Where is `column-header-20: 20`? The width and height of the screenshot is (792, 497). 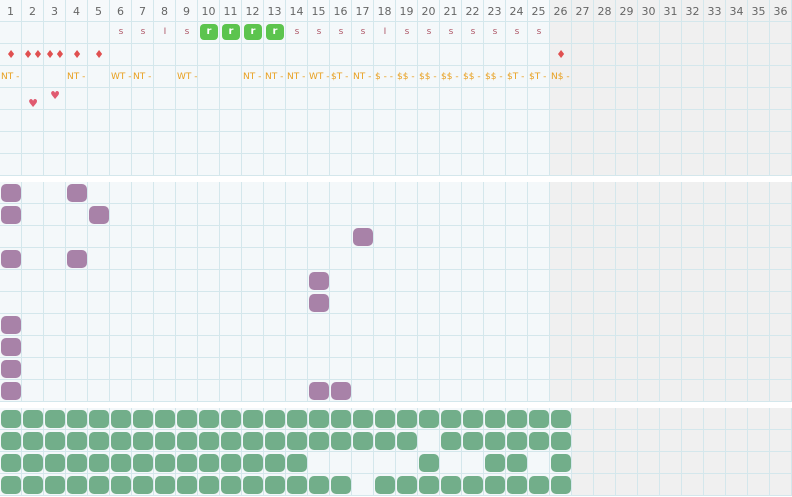
column-header-20: 20 is located at coordinates (429, 11).